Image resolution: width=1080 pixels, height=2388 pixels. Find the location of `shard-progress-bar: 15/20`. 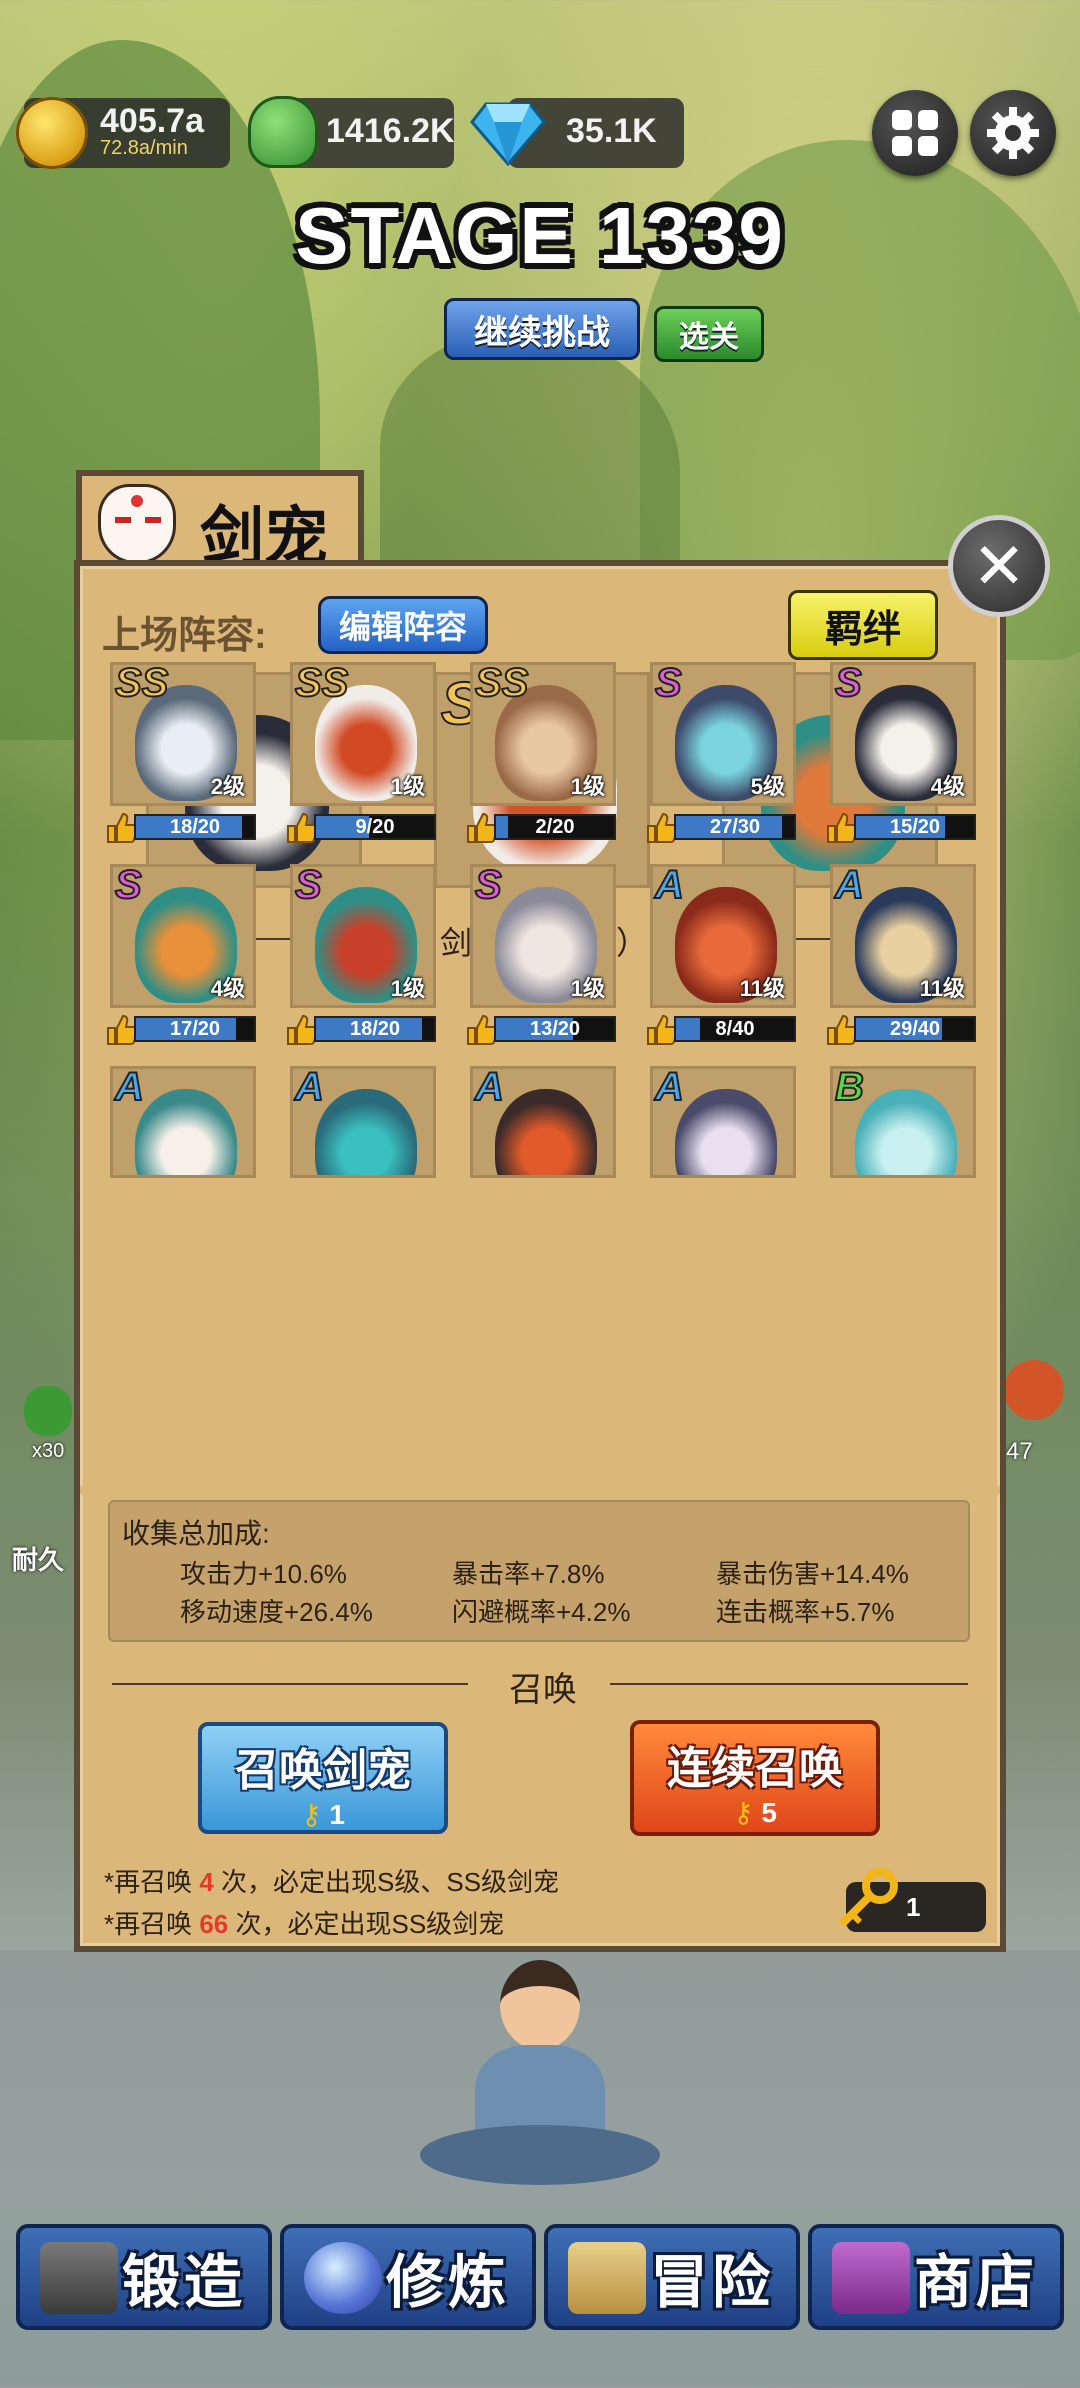

shard-progress-bar: 15/20 is located at coordinates (915, 827).